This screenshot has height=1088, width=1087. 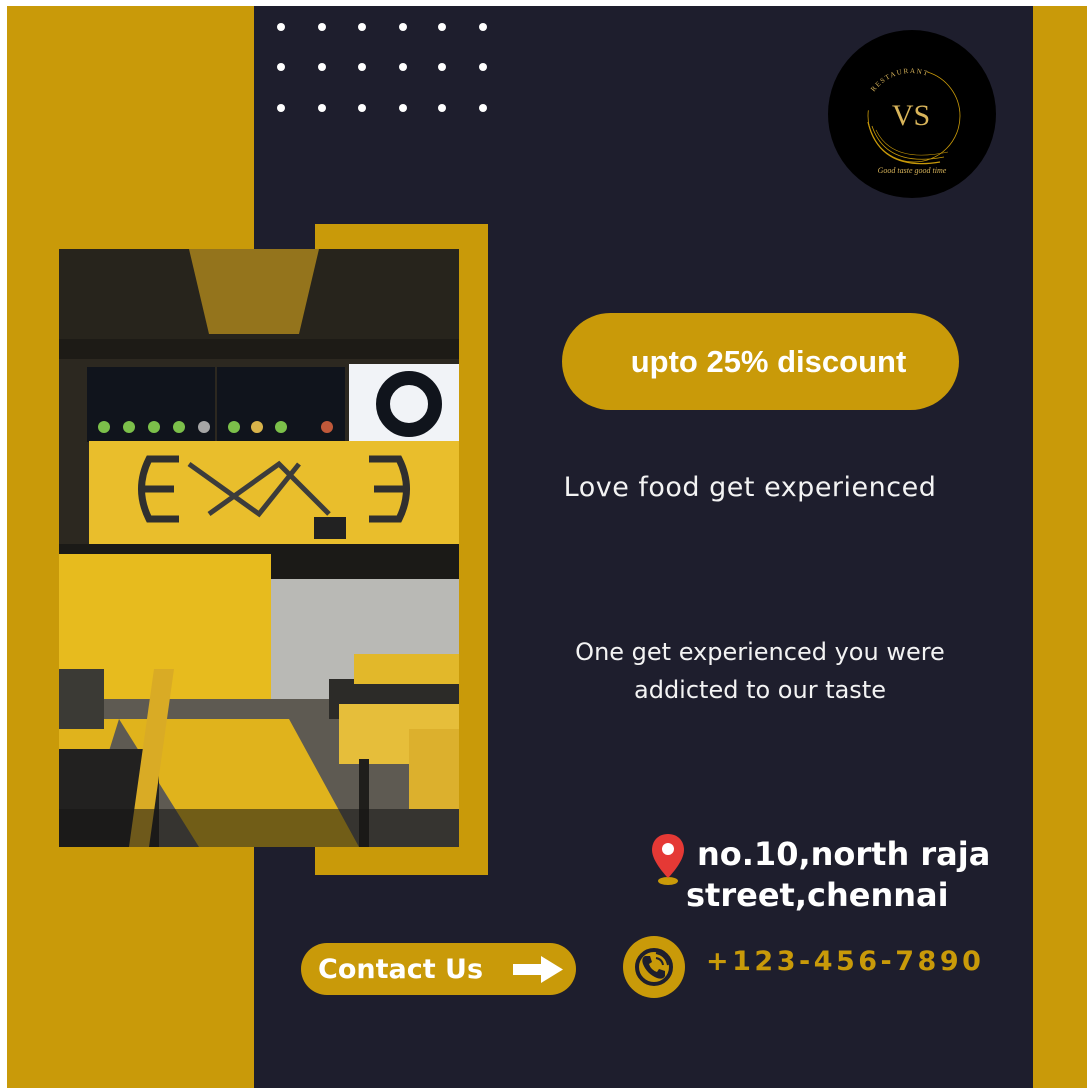 What do you see at coordinates (899, 80) in the screenshot?
I see `svg-text: RESTAURANT` at bounding box center [899, 80].